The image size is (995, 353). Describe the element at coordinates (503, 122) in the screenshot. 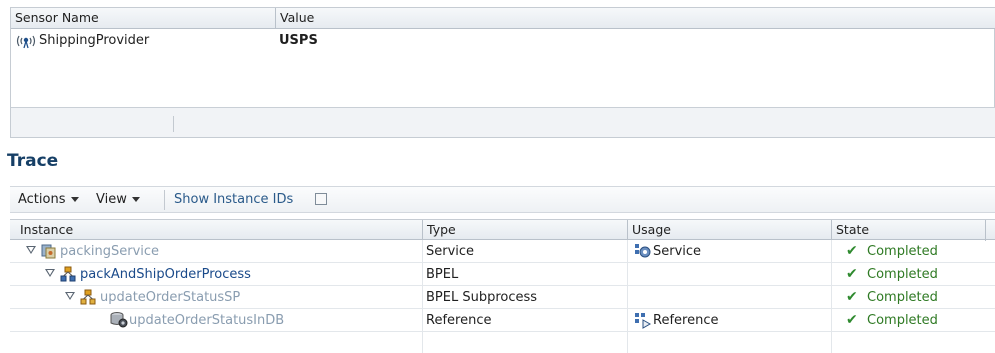

I see `sensor-table-footer` at that location.